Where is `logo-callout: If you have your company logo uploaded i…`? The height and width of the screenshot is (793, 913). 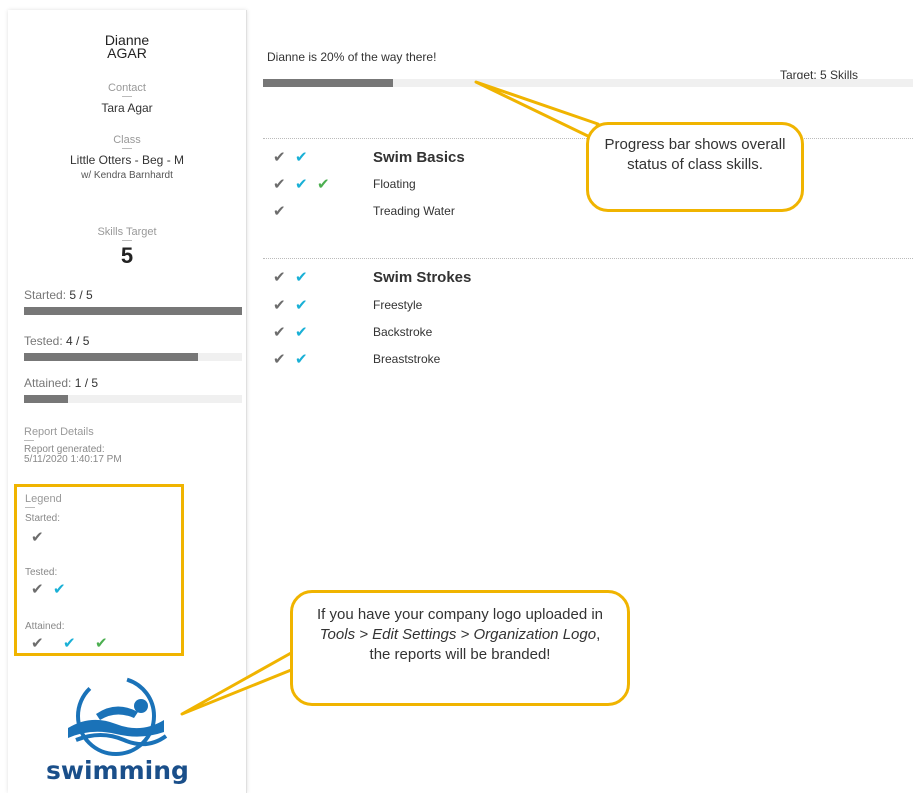 logo-callout: If you have your company logo uploaded i… is located at coordinates (460, 648).